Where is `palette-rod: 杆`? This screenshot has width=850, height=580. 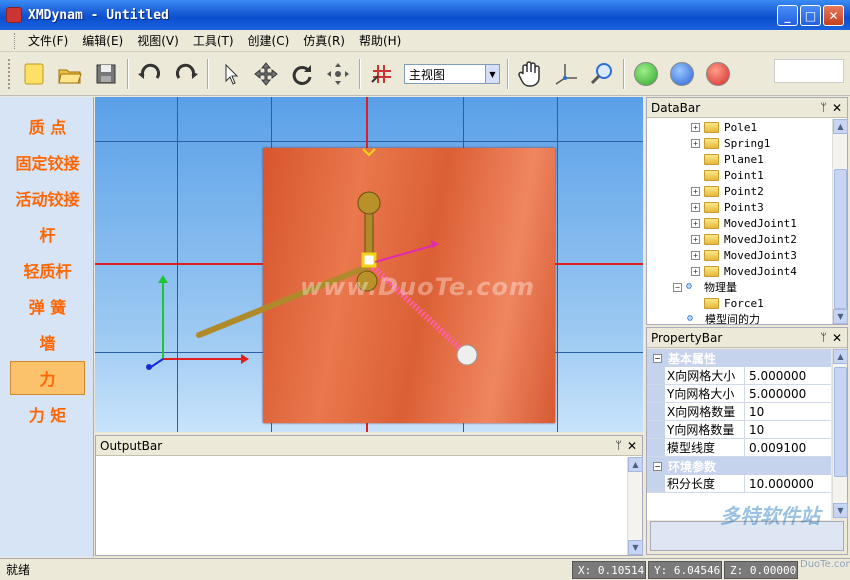
palette-rod: 杆 is located at coordinates (47, 234).